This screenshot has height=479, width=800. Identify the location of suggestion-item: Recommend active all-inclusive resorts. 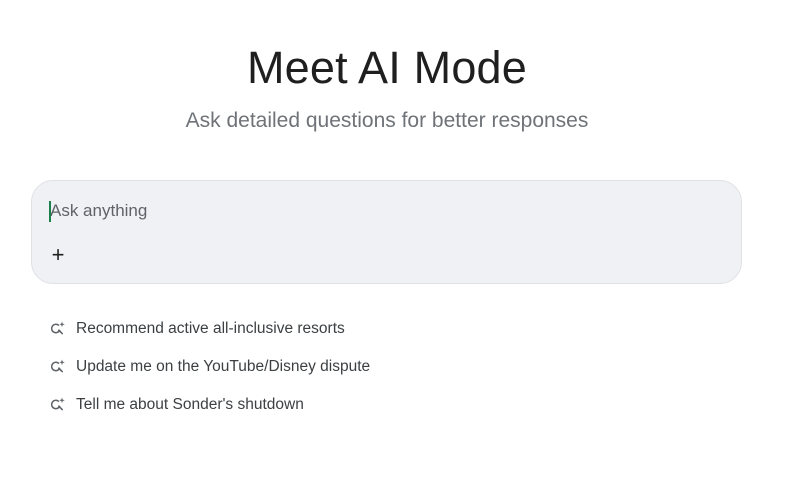
(298, 329).